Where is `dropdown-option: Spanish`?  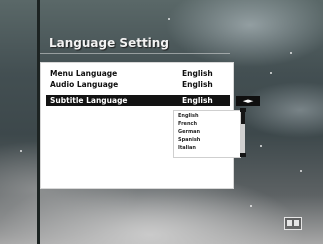
dropdown-option: Spanish is located at coordinates (189, 140).